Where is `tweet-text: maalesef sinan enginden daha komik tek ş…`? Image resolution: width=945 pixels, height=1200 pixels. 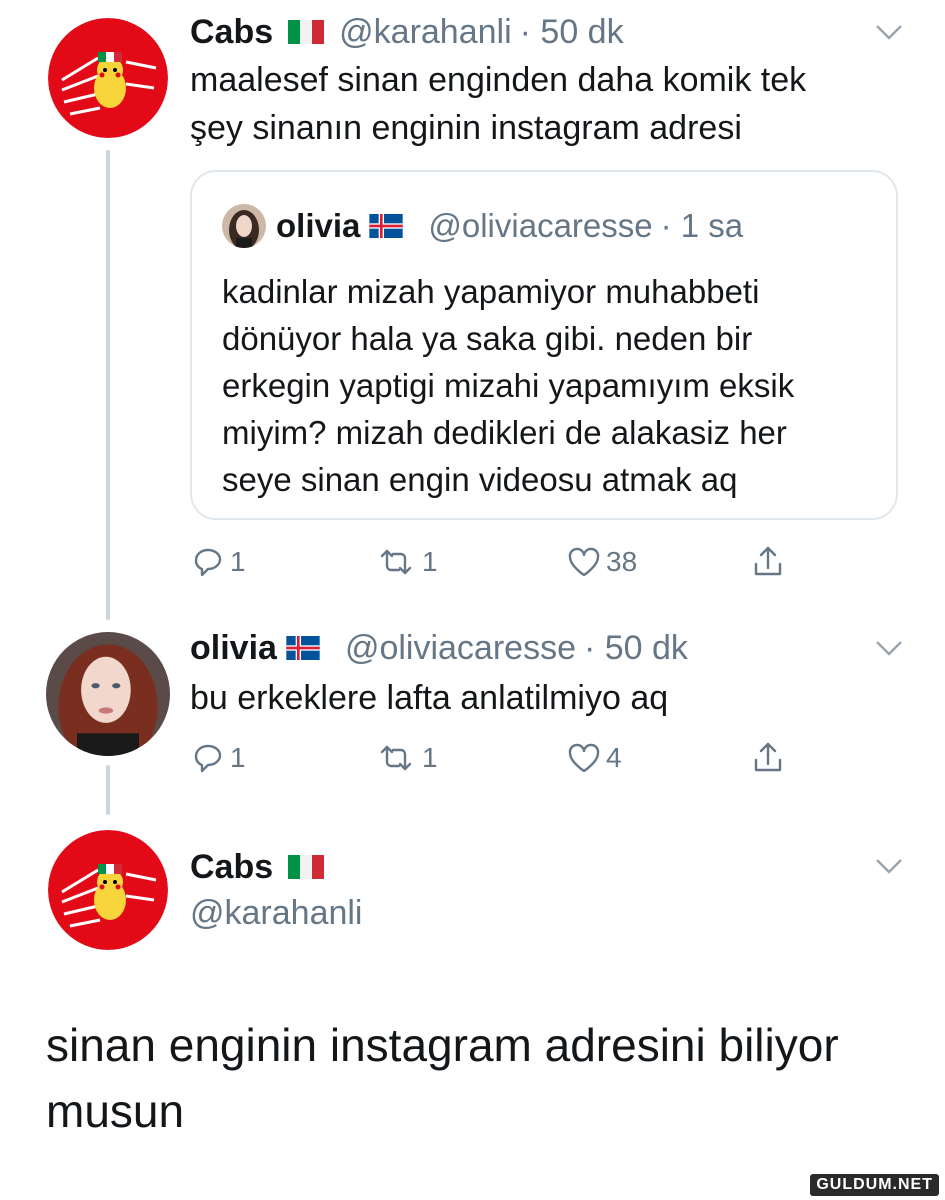
tweet-text: maalesef sinan enginden daha komik tek ş… is located at coordinates (498, 104).